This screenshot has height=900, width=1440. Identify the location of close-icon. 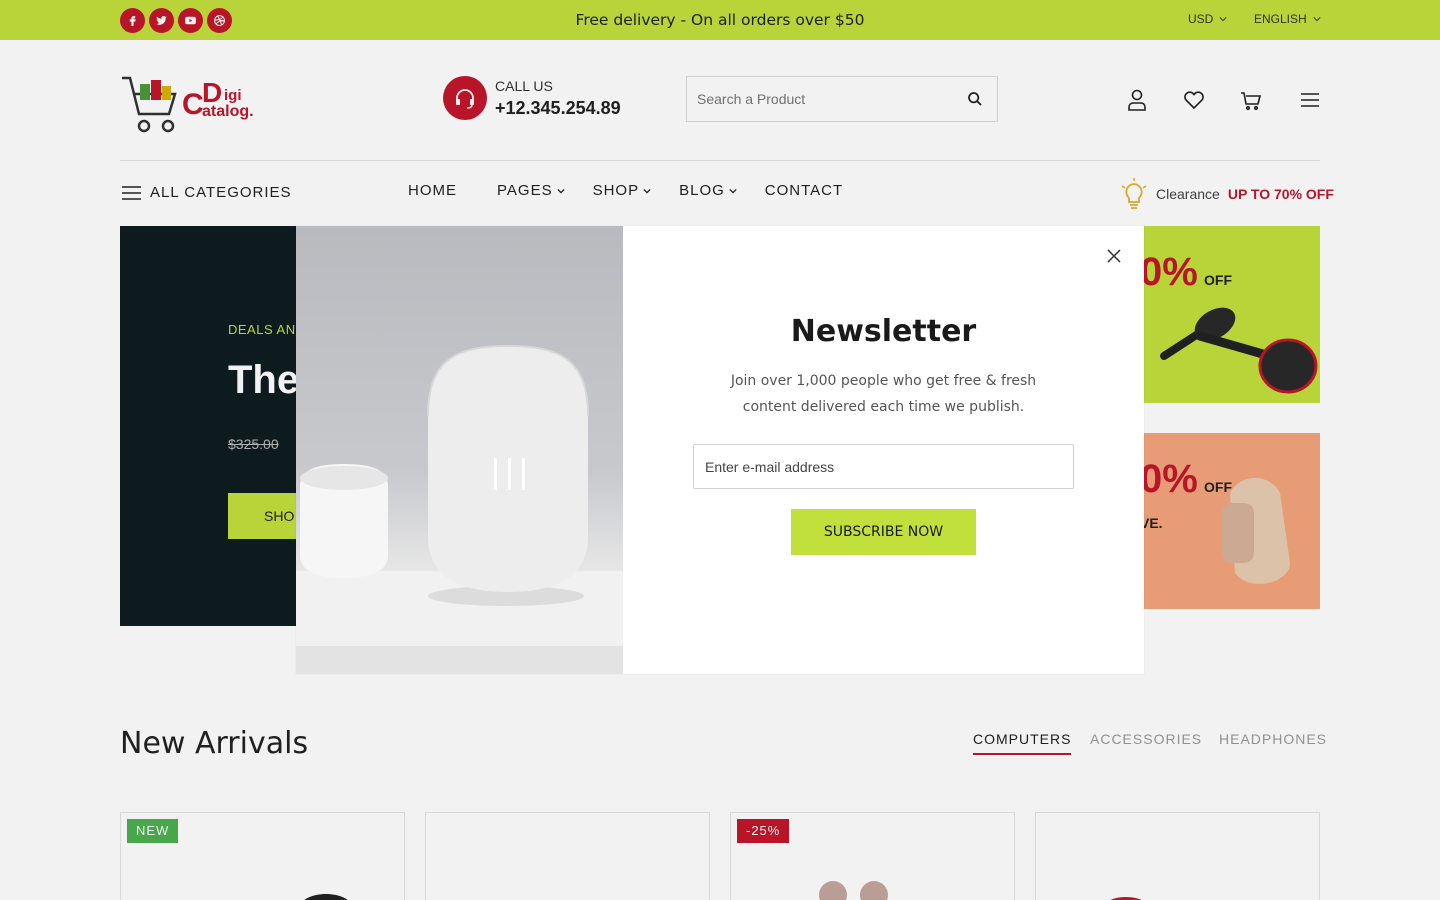
(1114, 256).